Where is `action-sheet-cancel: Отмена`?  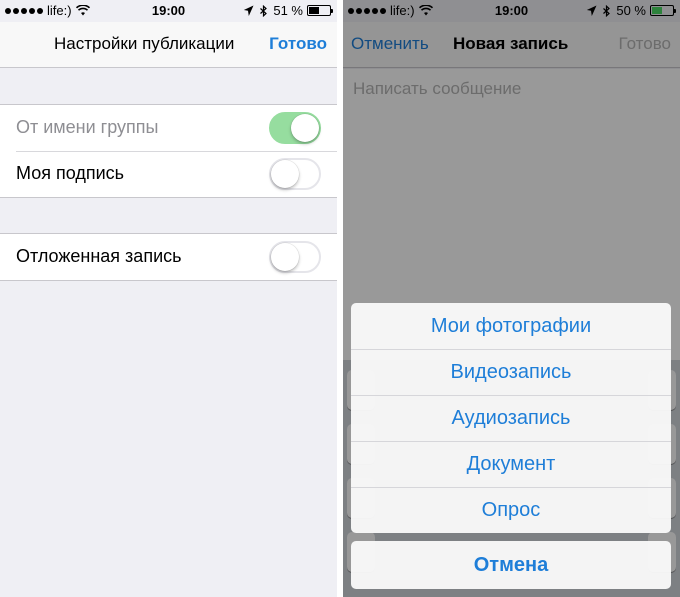 action-sheet-cancel: Отмена is located at coordinates (511, 565).